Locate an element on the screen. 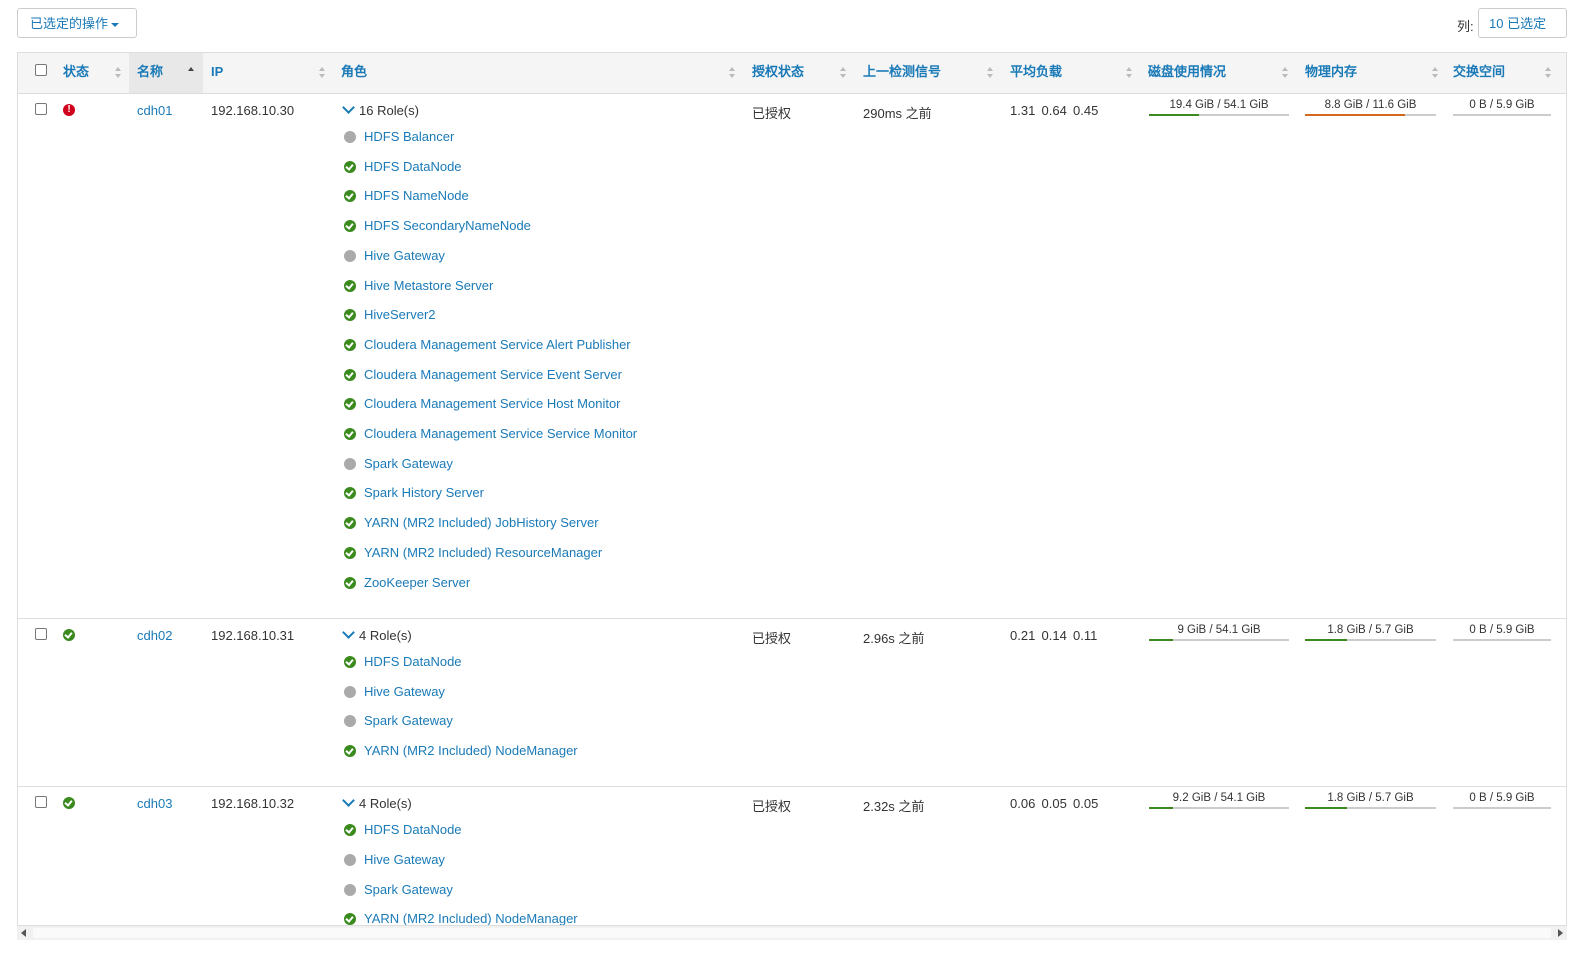 This screenshot has height=956, width=1583. scroll-left-icon is located at coordinates (23, 933).